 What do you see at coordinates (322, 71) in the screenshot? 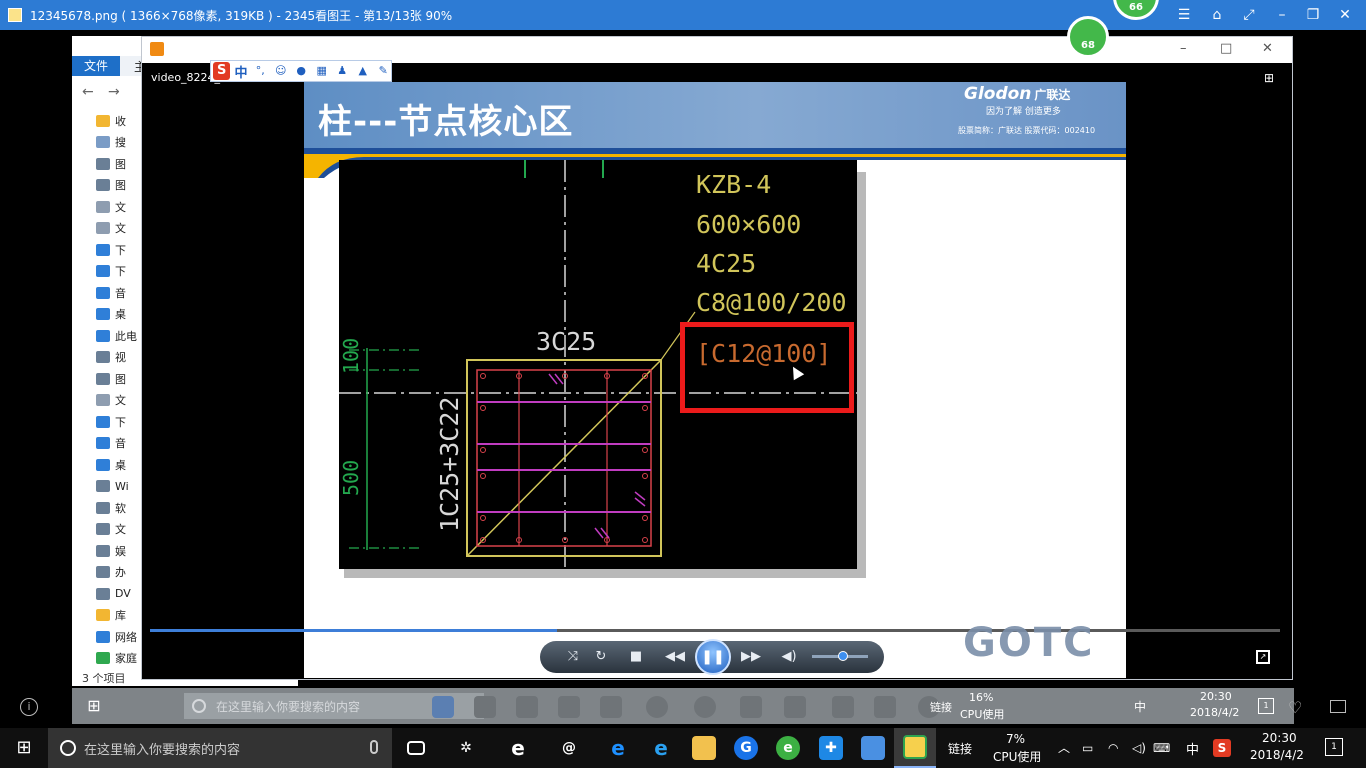
I see `keyboard-icon: ▦` at bounding box center [322, 71].